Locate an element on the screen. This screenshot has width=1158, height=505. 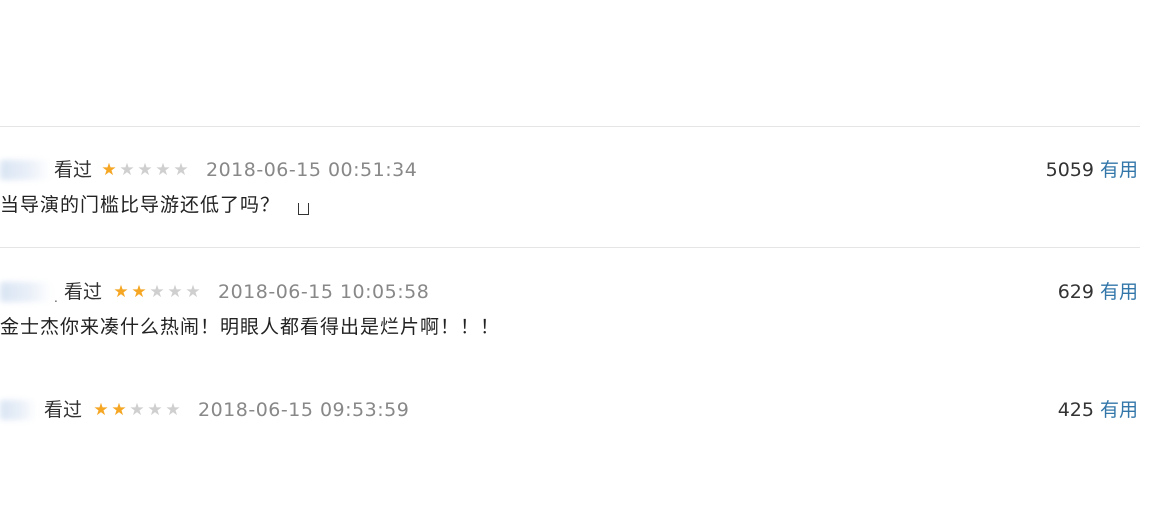
vote-count: 425 is located at coordinates (1075, 410).